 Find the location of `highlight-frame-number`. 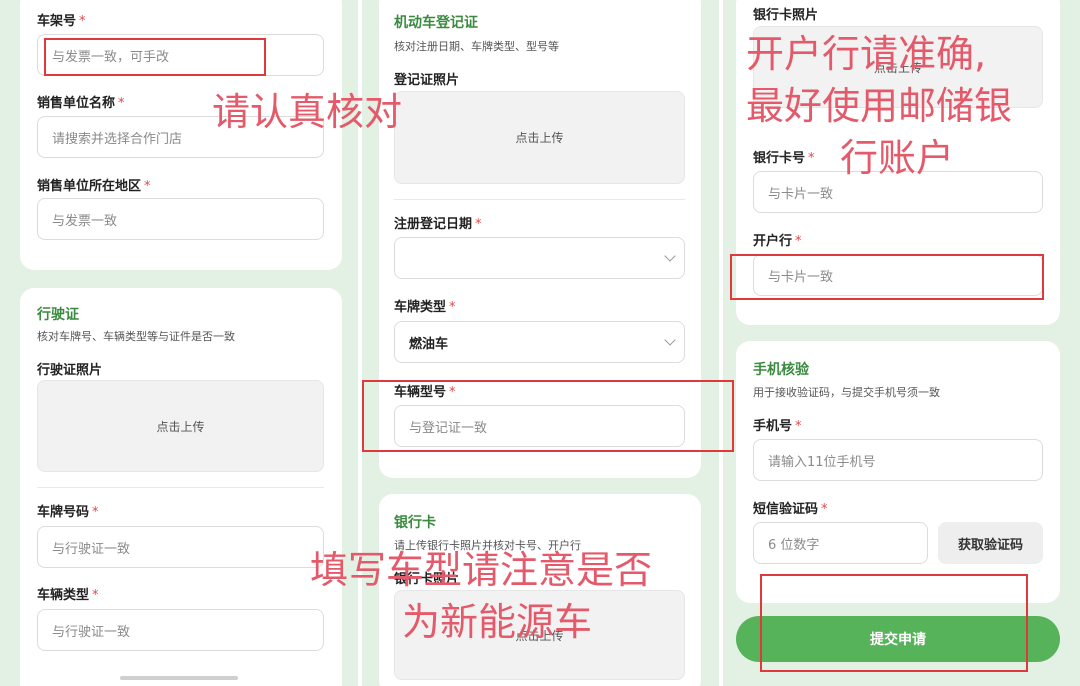

highlight-frame-number is located at coordinates (155, 57).